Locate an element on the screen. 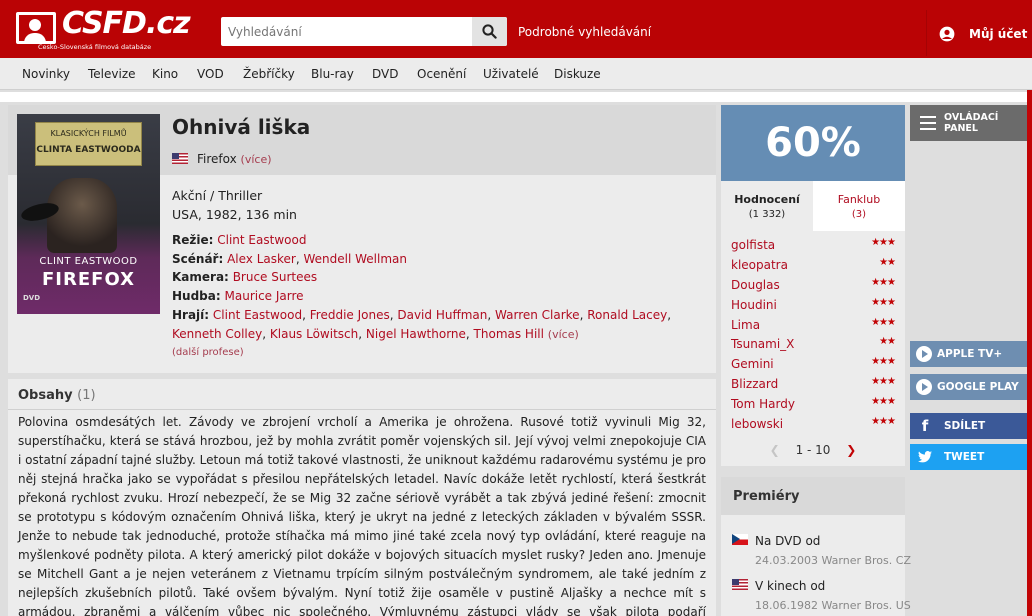  tab-ratings: Hodnocení (1 332) is located at coordinates (767, 206).